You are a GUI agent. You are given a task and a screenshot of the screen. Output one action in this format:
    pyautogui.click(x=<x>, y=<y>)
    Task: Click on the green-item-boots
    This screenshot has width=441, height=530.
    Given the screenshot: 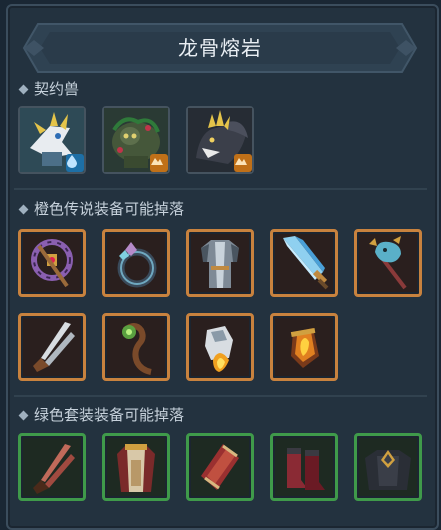 What is the action you would take?
    pyautogui.click(x=304, y=467)
    